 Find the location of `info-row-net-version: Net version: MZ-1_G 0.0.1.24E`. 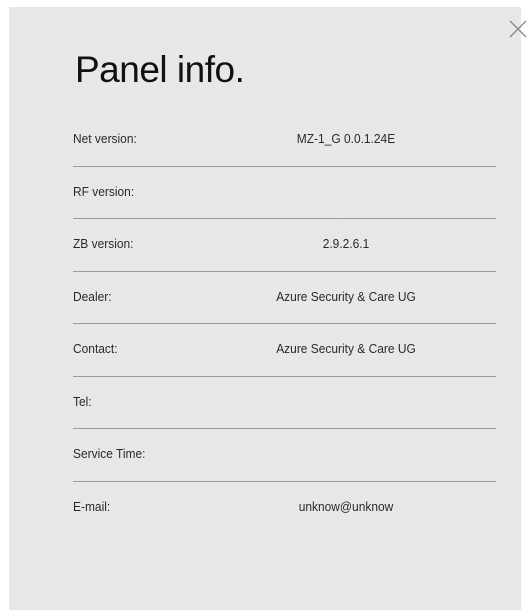

info-row-net-version: Net version: MZ-1_G 0.0.1.24E is located at coordinates (284, 140).